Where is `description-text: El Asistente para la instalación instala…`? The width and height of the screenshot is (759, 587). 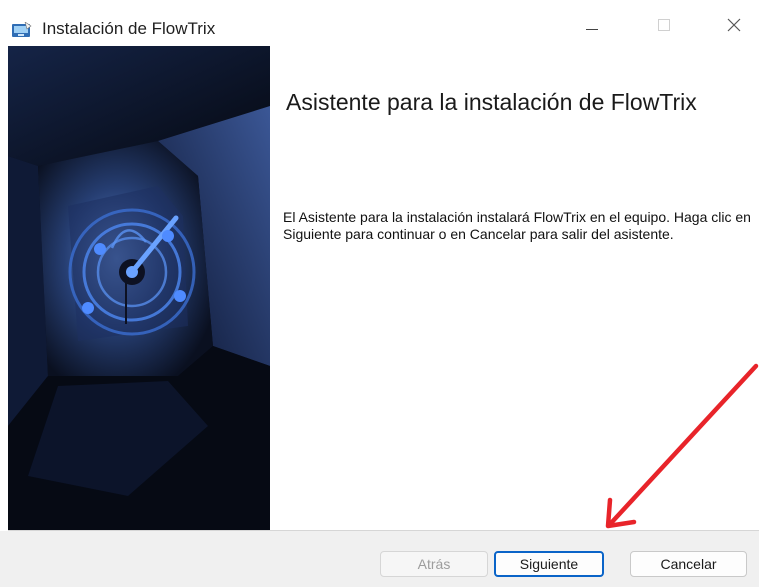 description-text: El Asistente para la instalación instala… is located at coordinates (517, 225).